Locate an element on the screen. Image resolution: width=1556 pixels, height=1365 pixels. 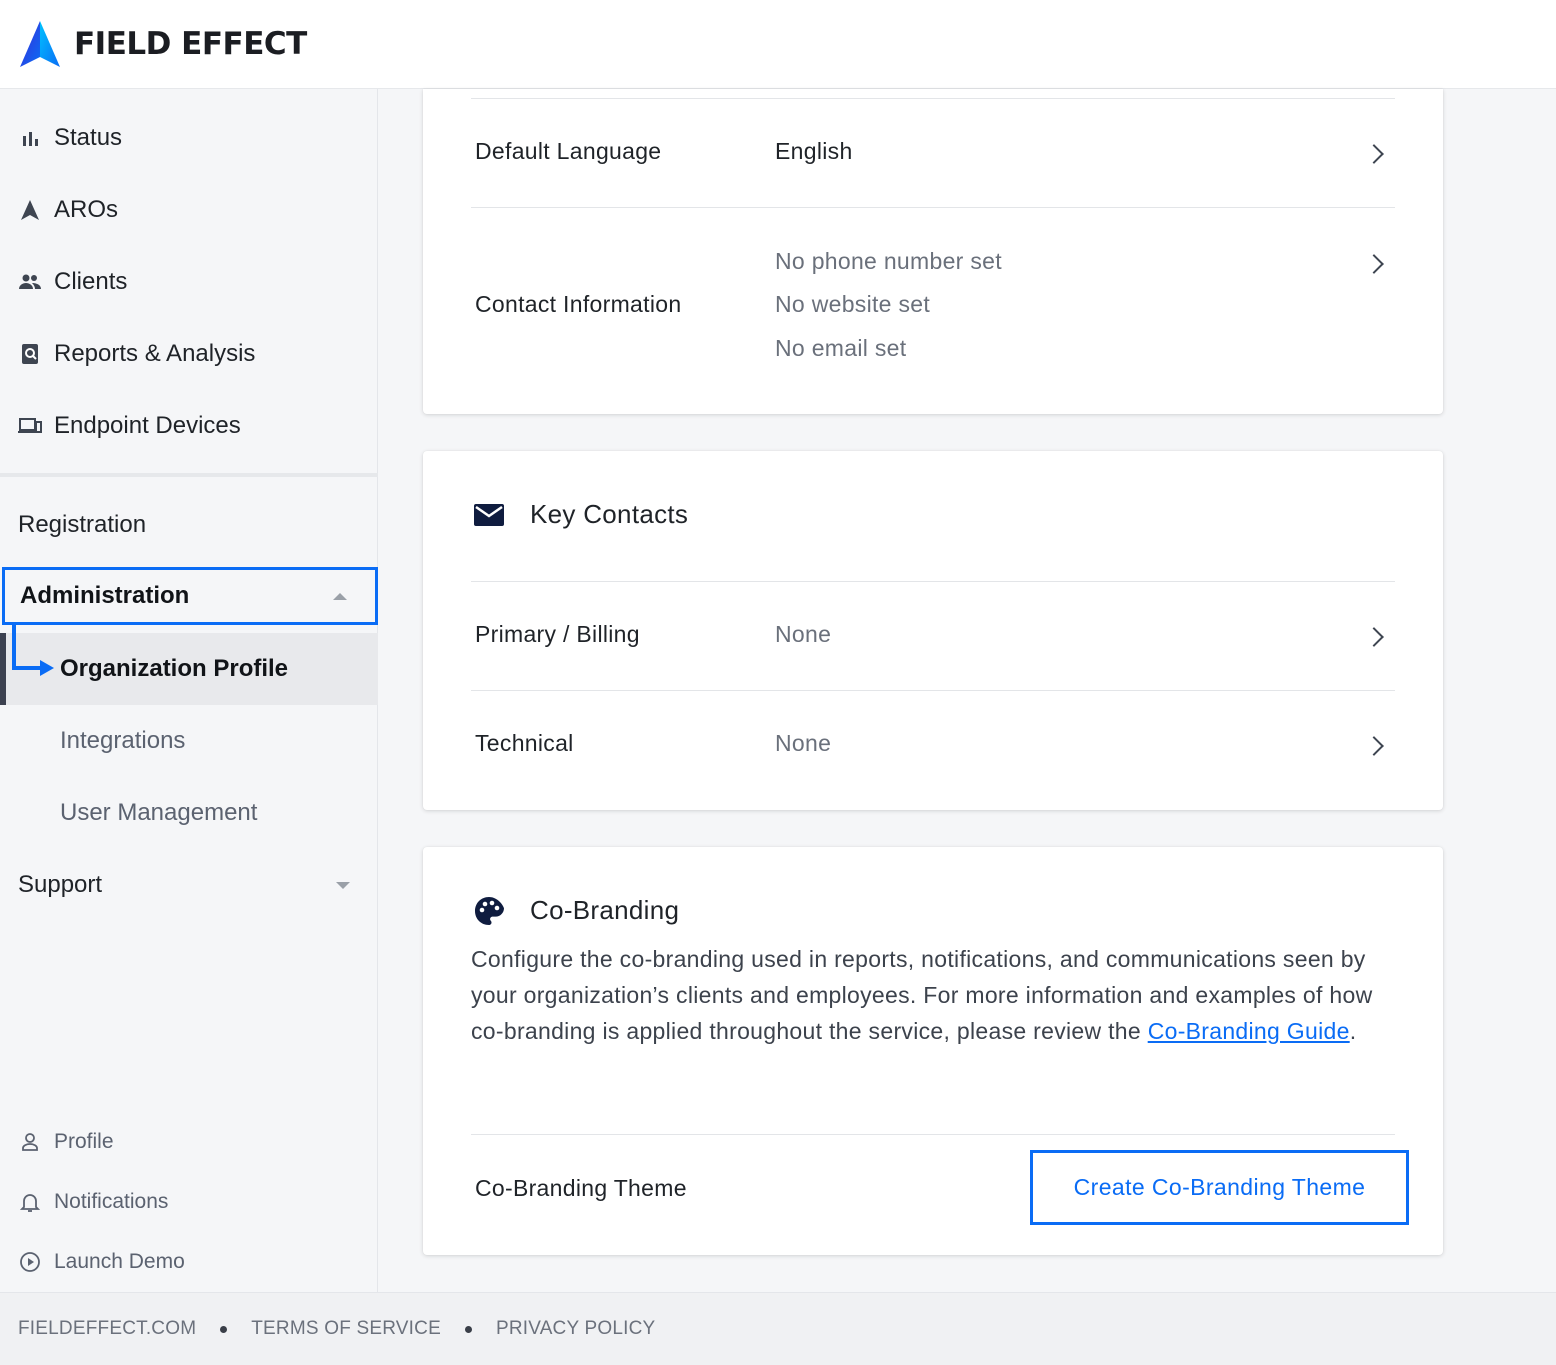
nav-reports-analysis: Reports & Analysis is located at coordinates (189, 354).